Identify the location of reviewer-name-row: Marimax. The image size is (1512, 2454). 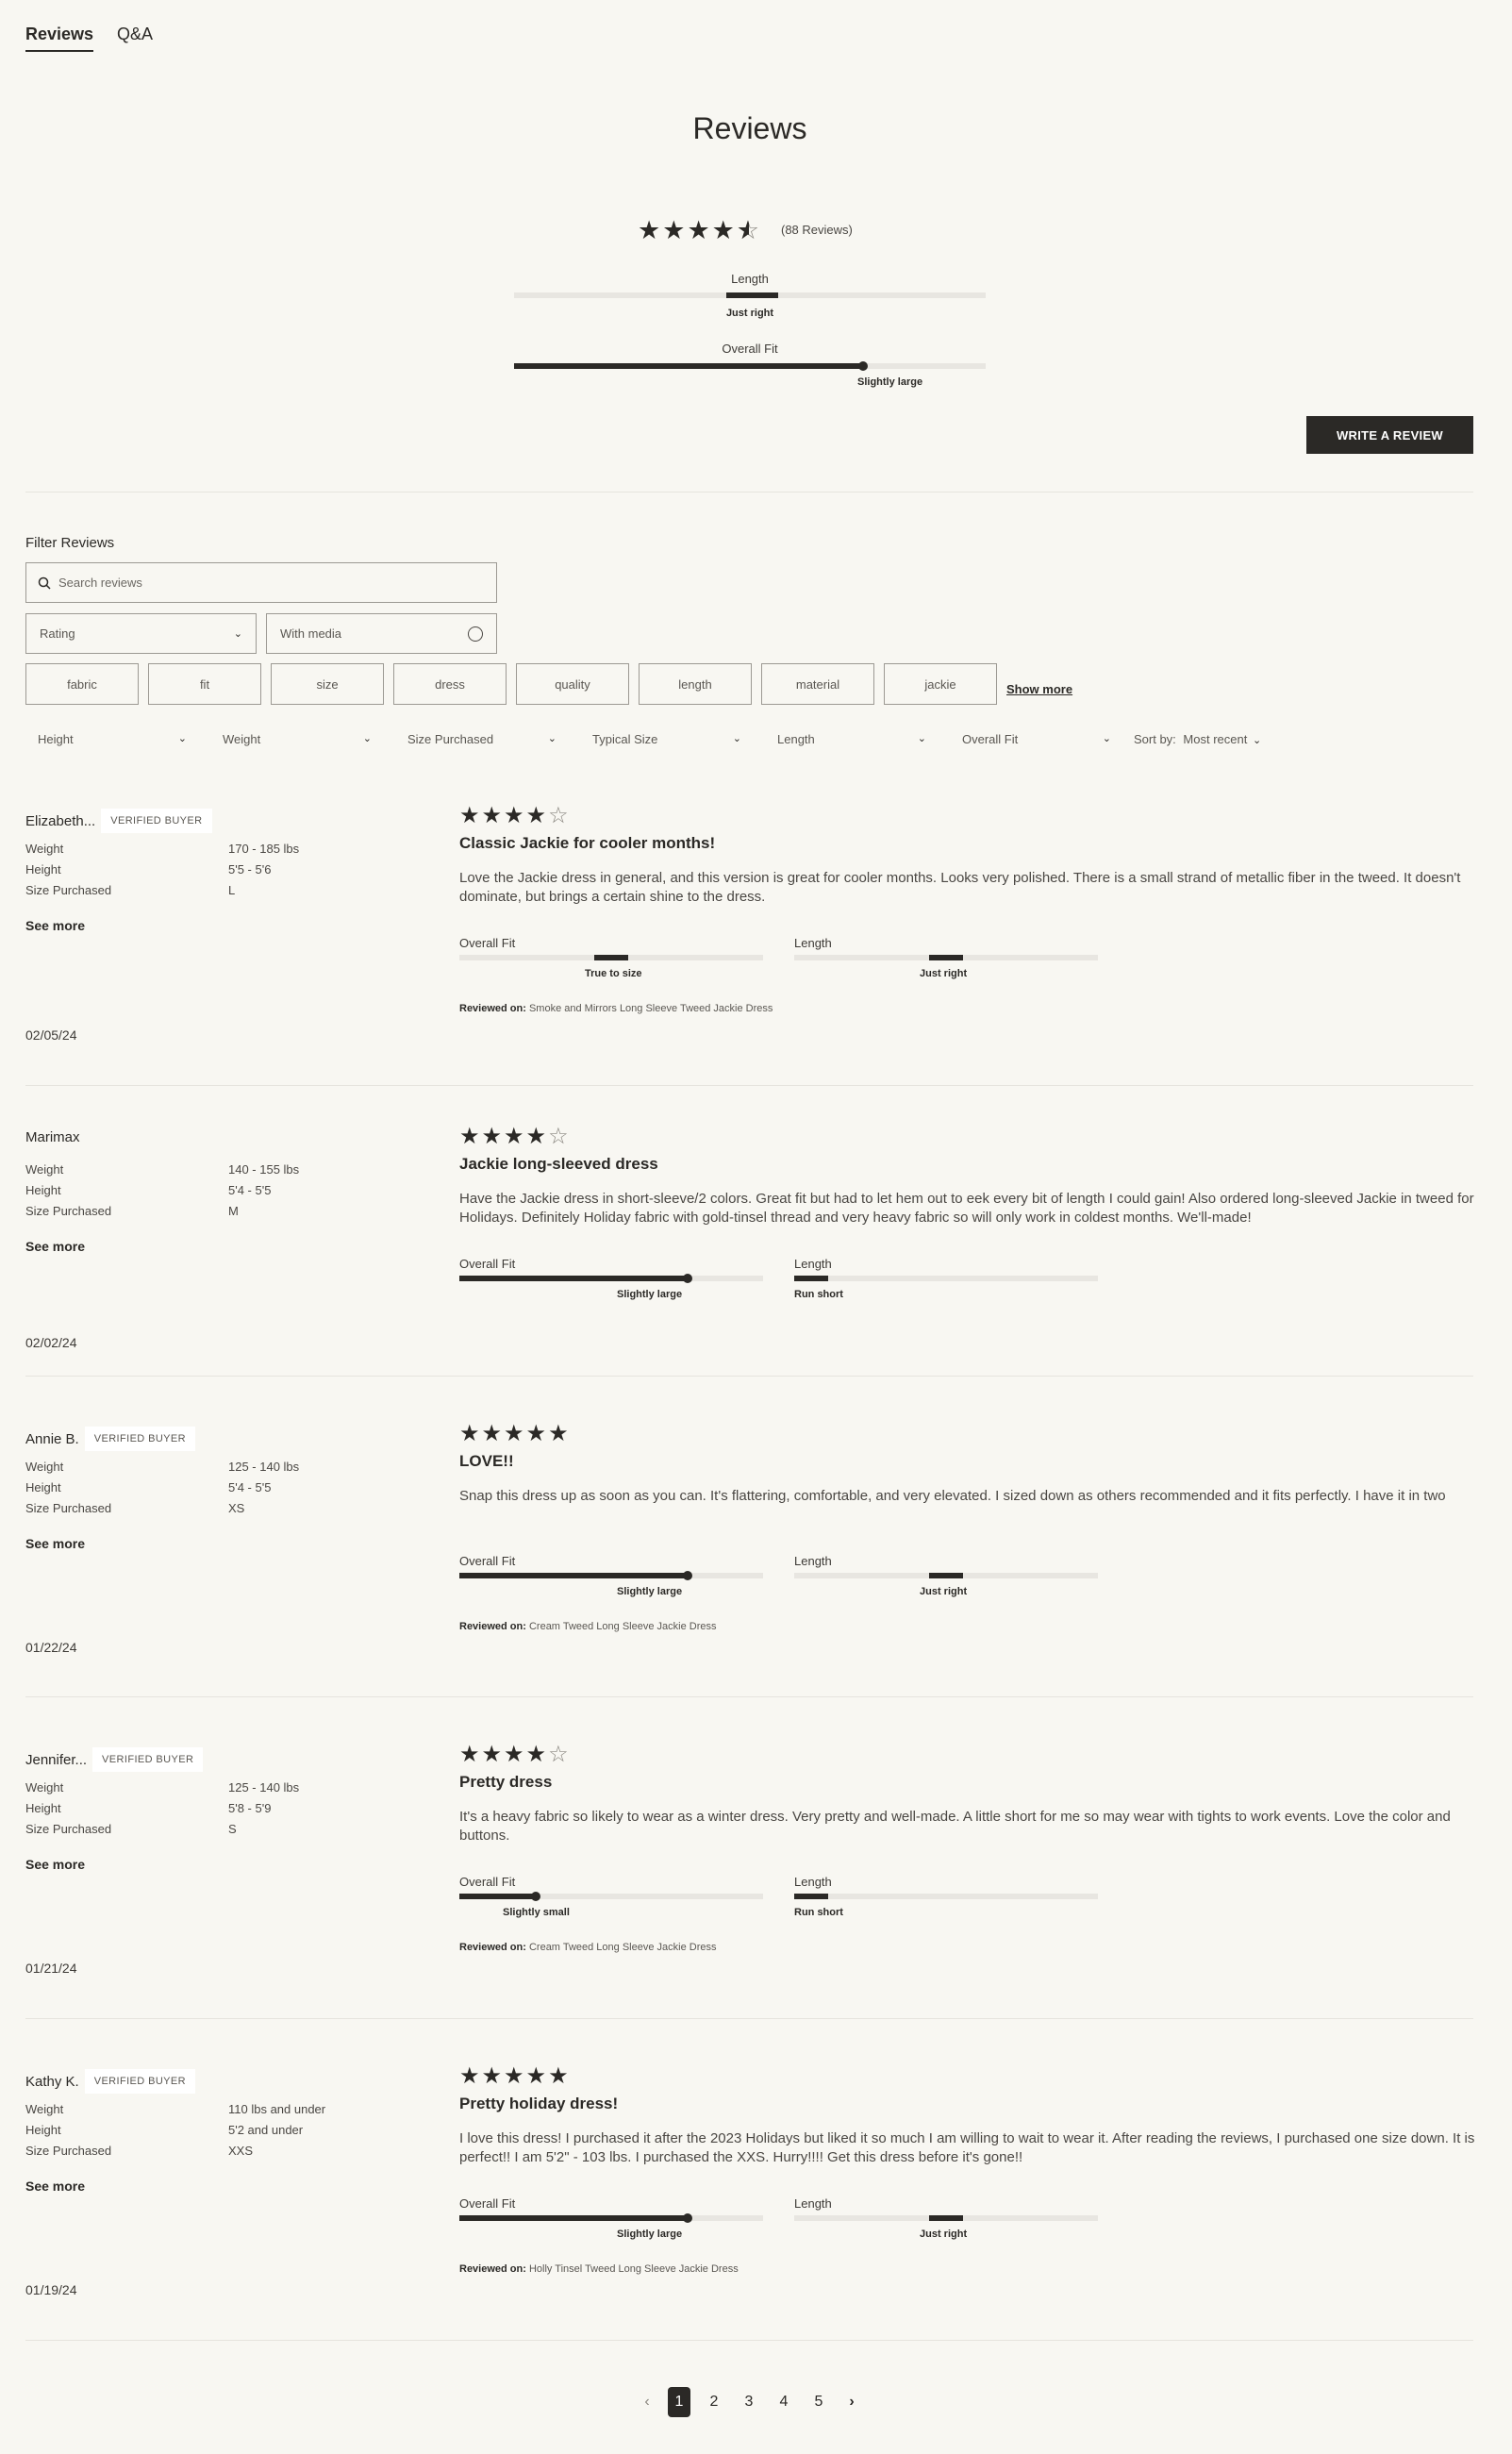
(52, 1137).